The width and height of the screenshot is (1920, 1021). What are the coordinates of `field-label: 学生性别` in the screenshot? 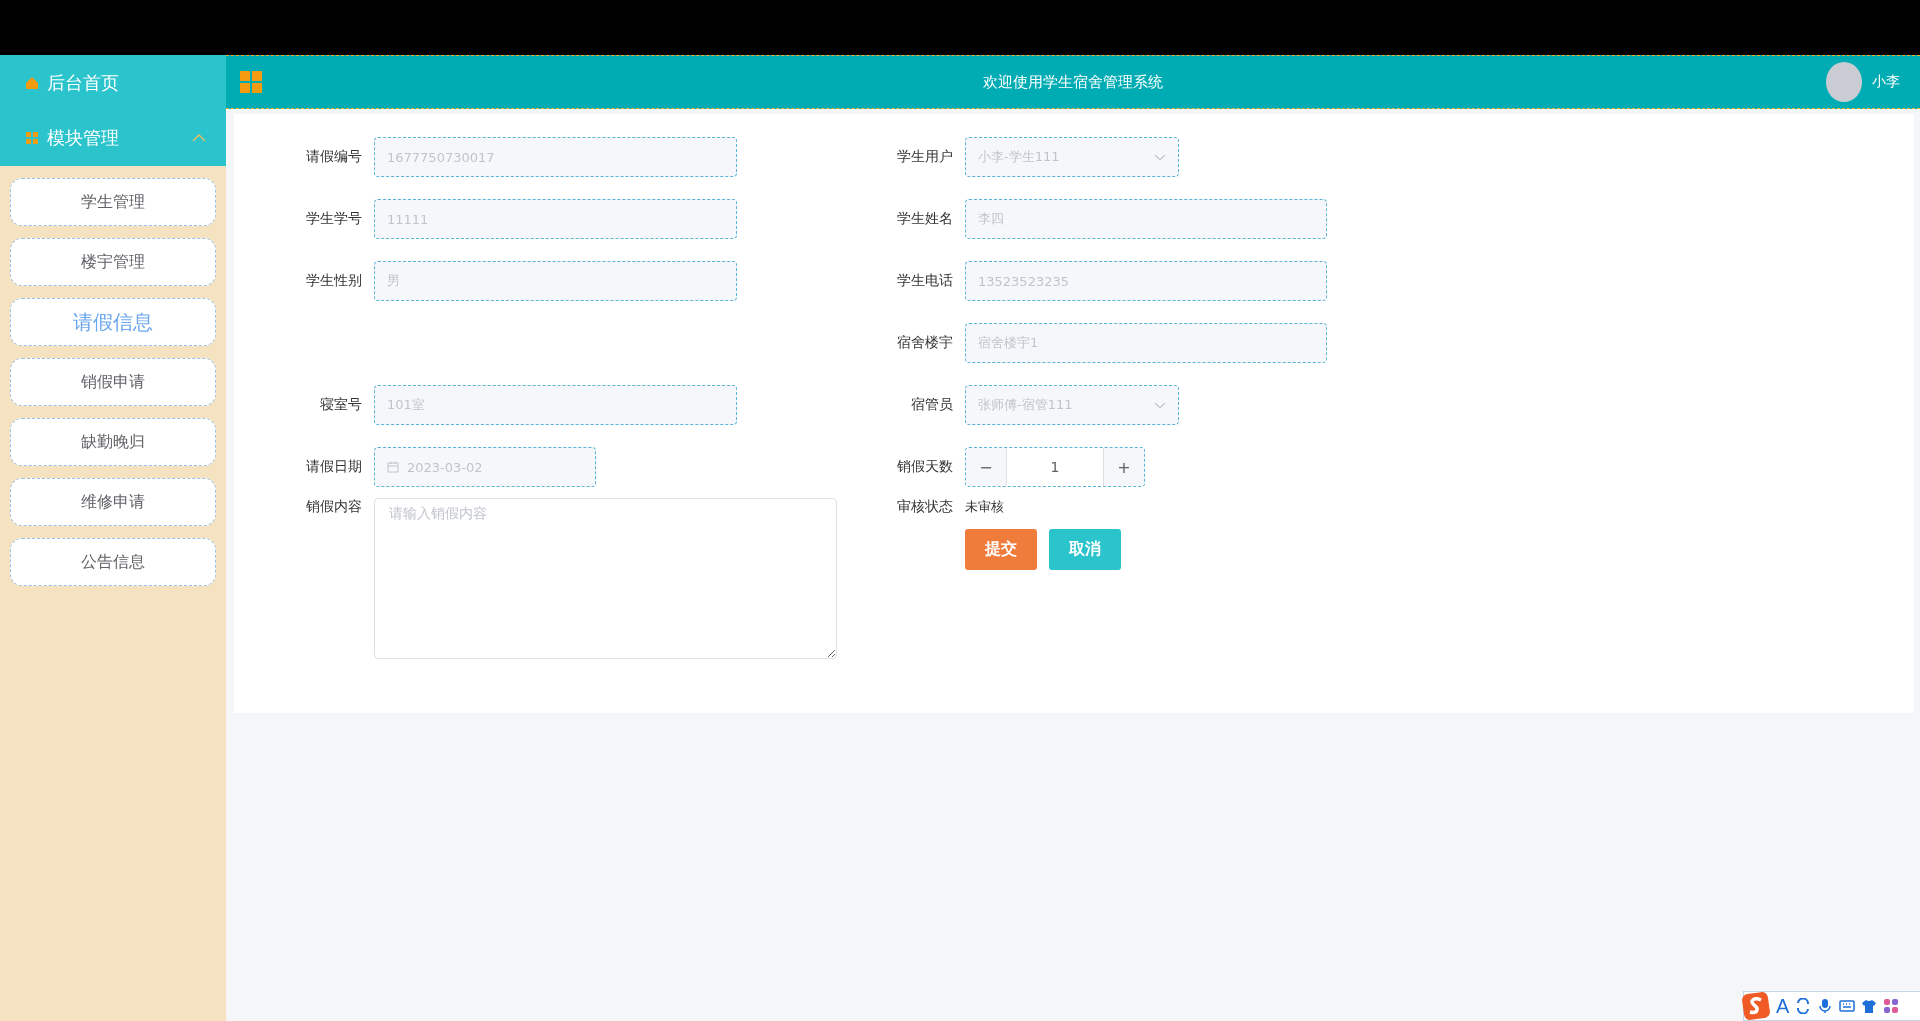 It's located at (333, 281).